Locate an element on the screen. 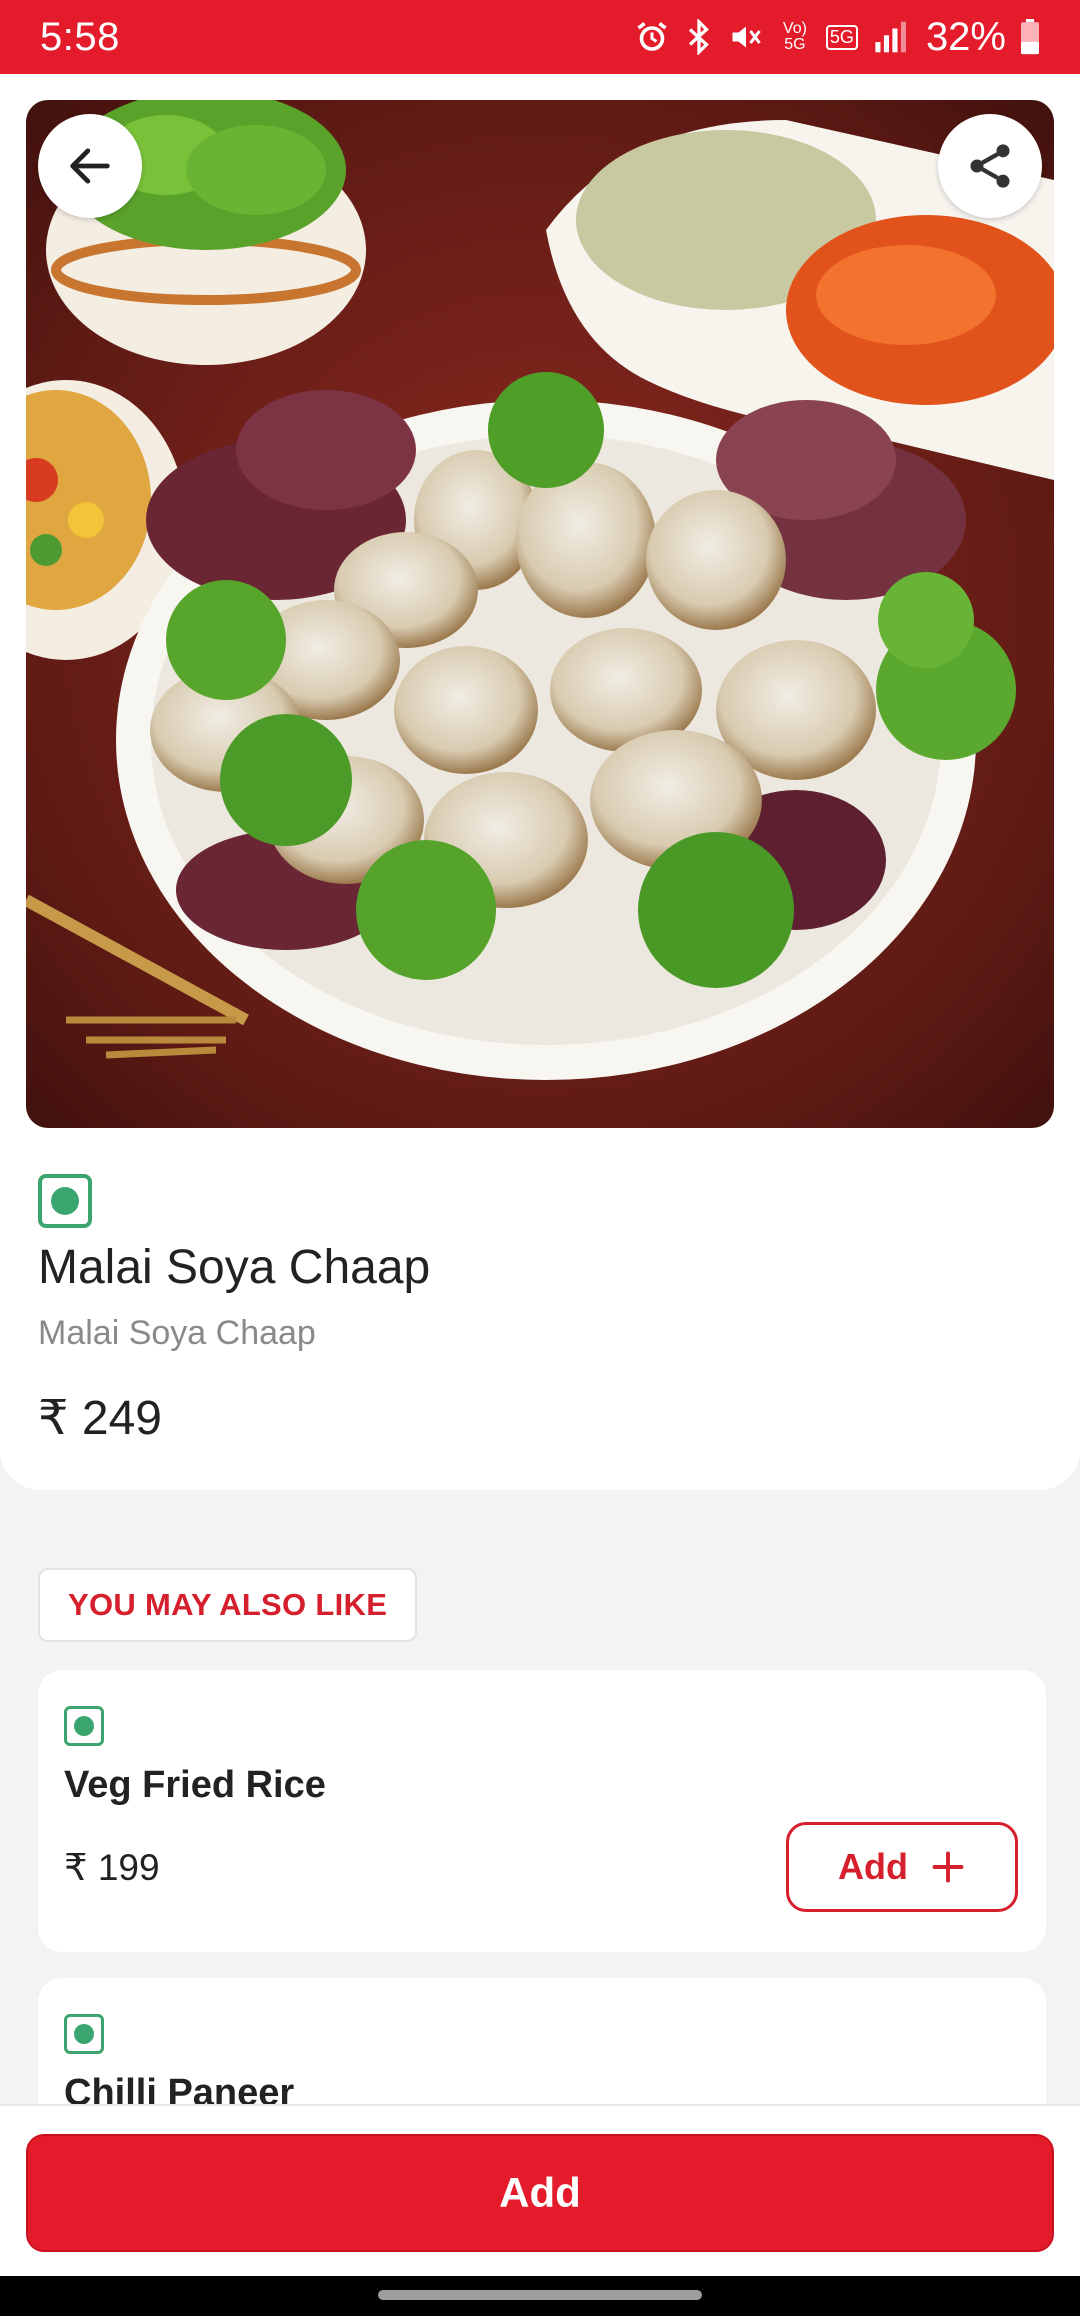 The image size is (1080, 2316). home-indicator is located at coordinates (540, 2295).